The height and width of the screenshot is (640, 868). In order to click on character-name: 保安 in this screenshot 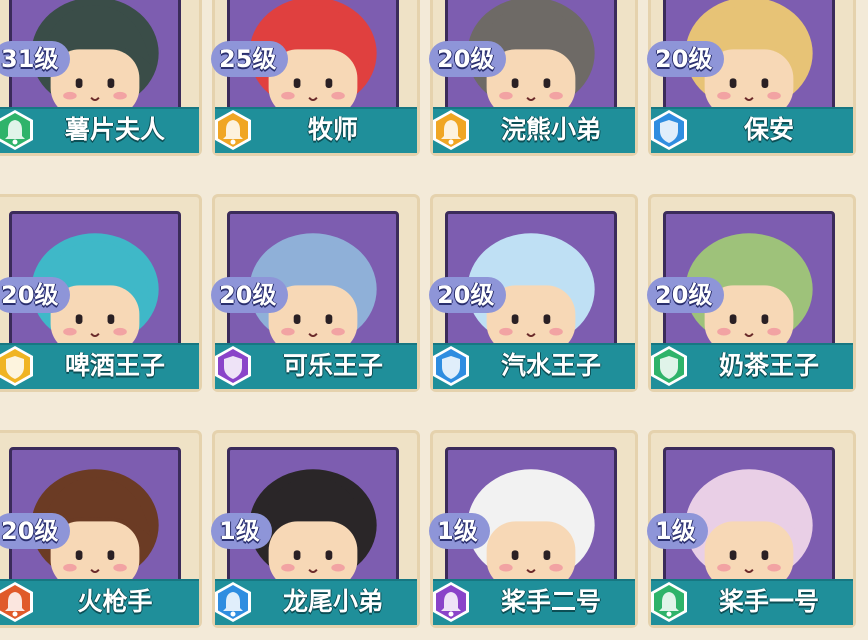, I will do `click(768, 129)`.